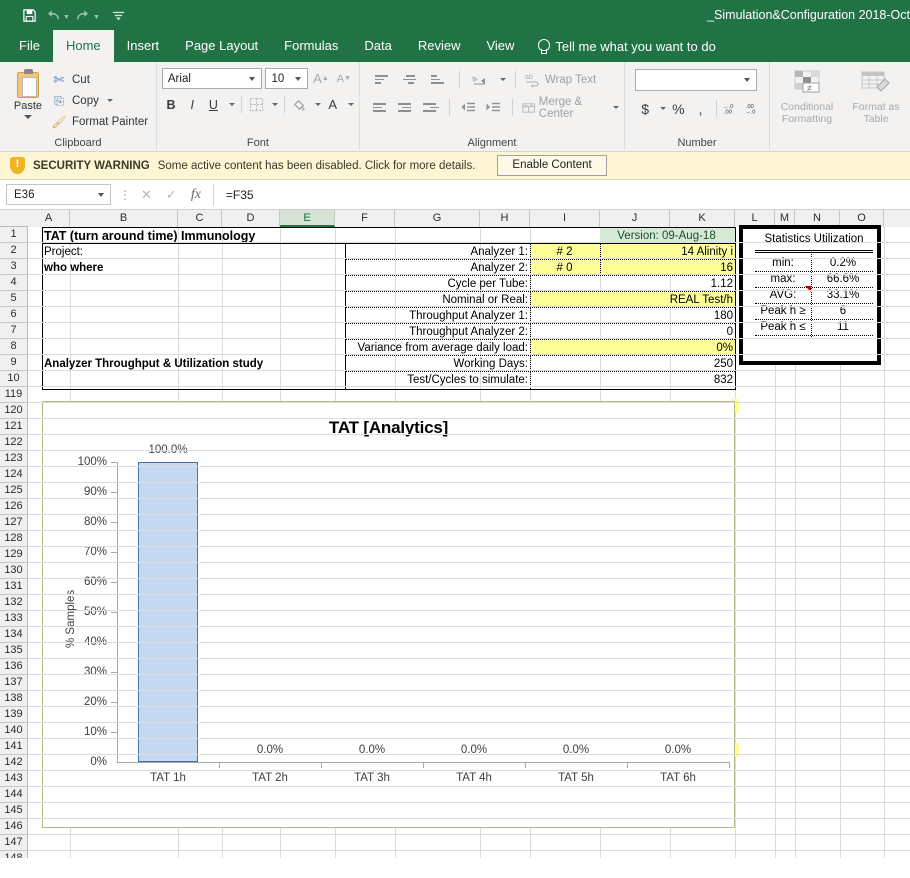 The width and height of the screenshot is (910, 878). I want to click on copy-button: ⎘ Copy, so click(99, 100).